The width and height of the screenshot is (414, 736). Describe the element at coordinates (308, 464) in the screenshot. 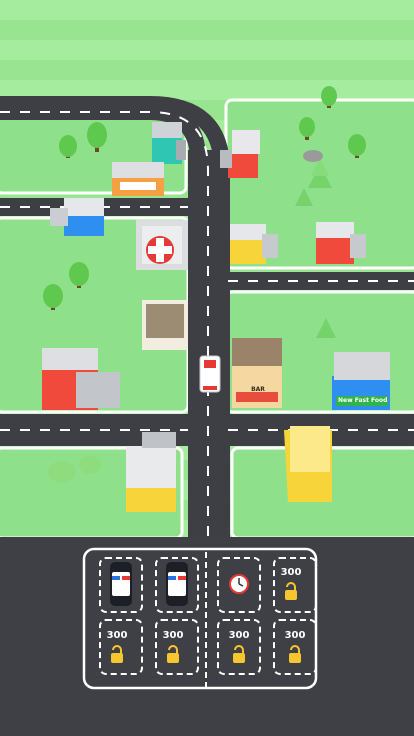

I see `building-yellow-tower` at that location.